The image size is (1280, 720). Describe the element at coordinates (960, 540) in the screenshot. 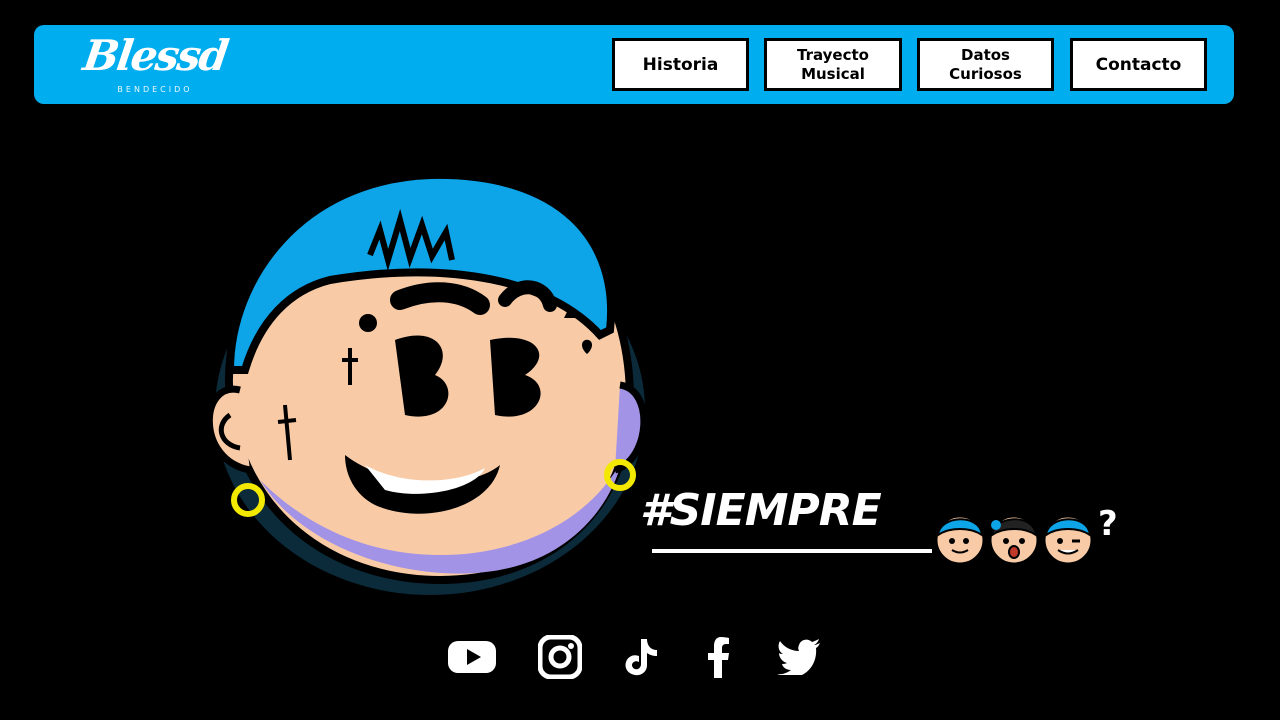

I see `mini-face-smile-icon` at that location.